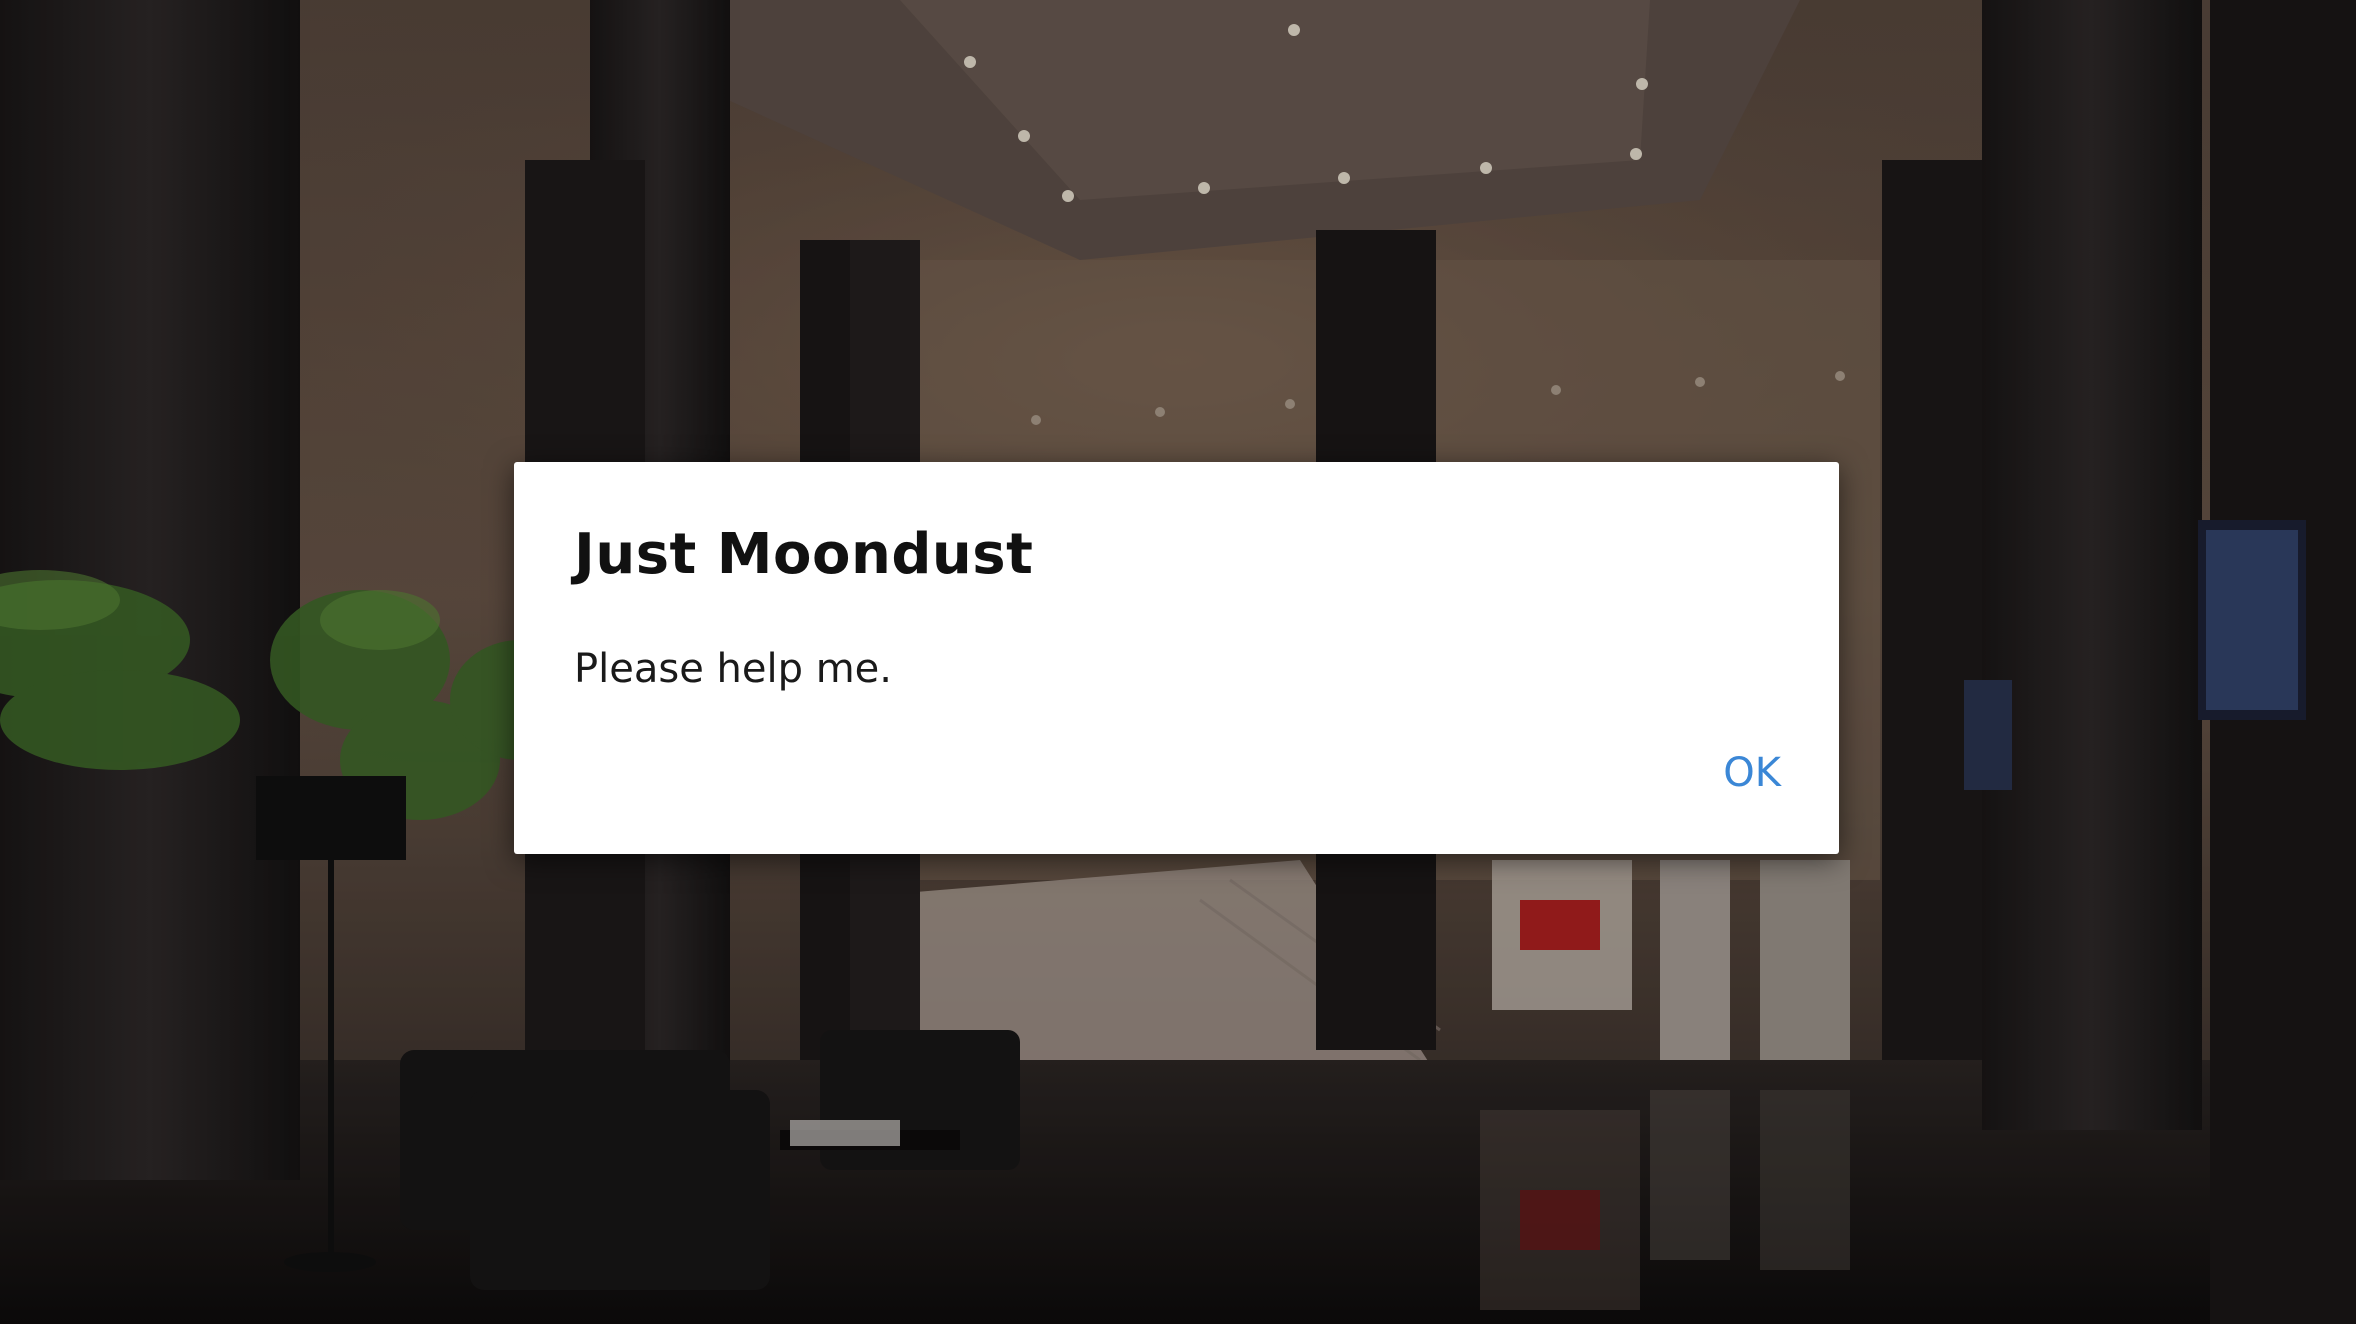 The image size is (2356, 1324). I want to click on dialog-title: Just Moondust, so click(804, 554).